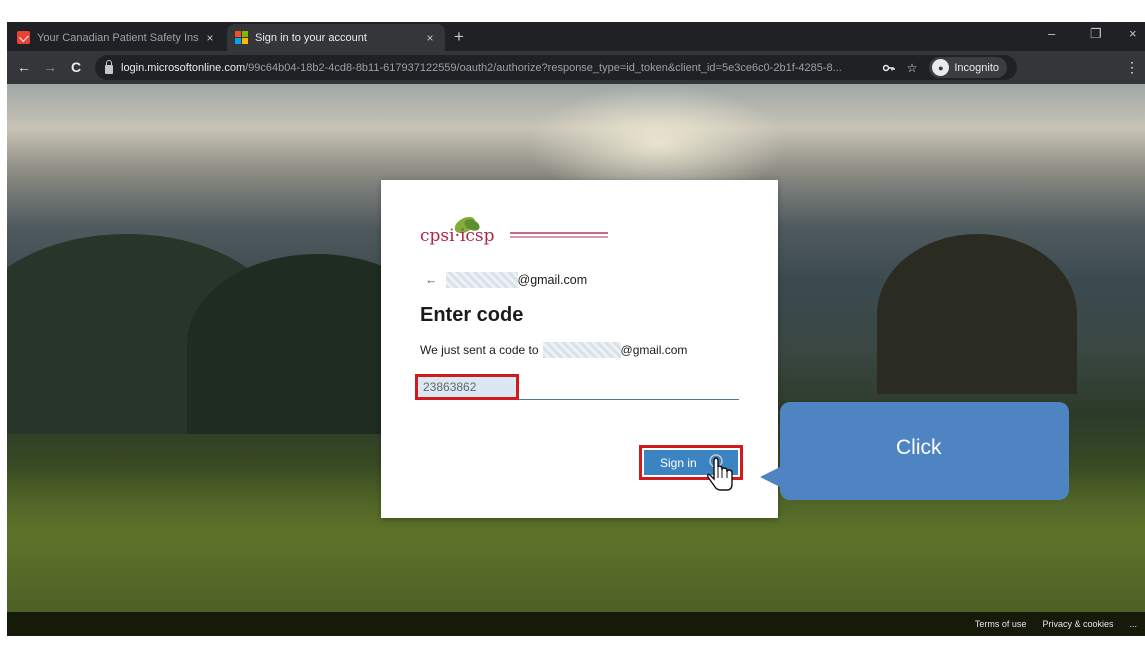  What do you see at coordinates (459, 37) in the screenshot?
I see `new-tab-button: +` at bounding box center [459, 37].